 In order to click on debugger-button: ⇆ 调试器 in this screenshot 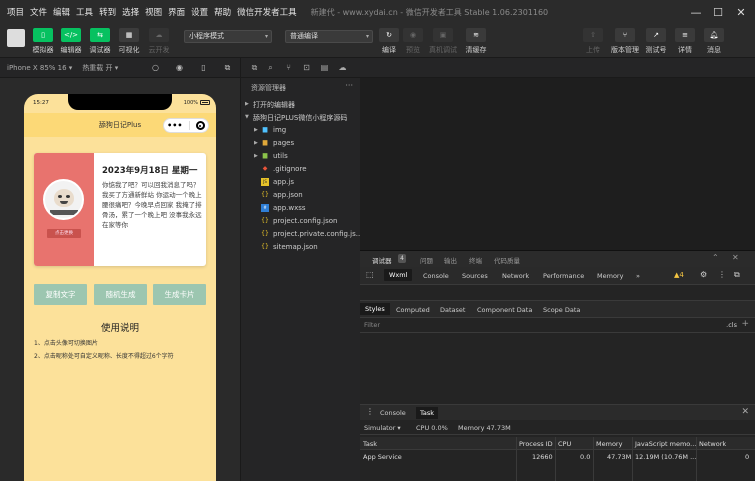, I will do `click(100, 41)`.